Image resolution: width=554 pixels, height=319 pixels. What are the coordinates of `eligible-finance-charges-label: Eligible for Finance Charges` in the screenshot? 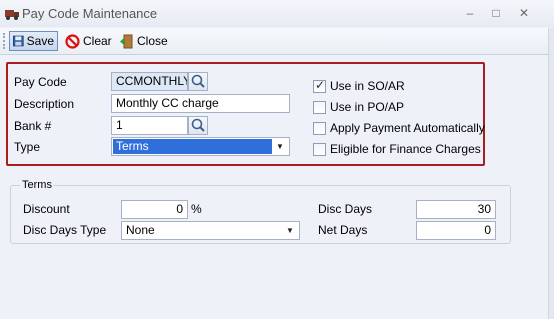 It's located at (405, 149).